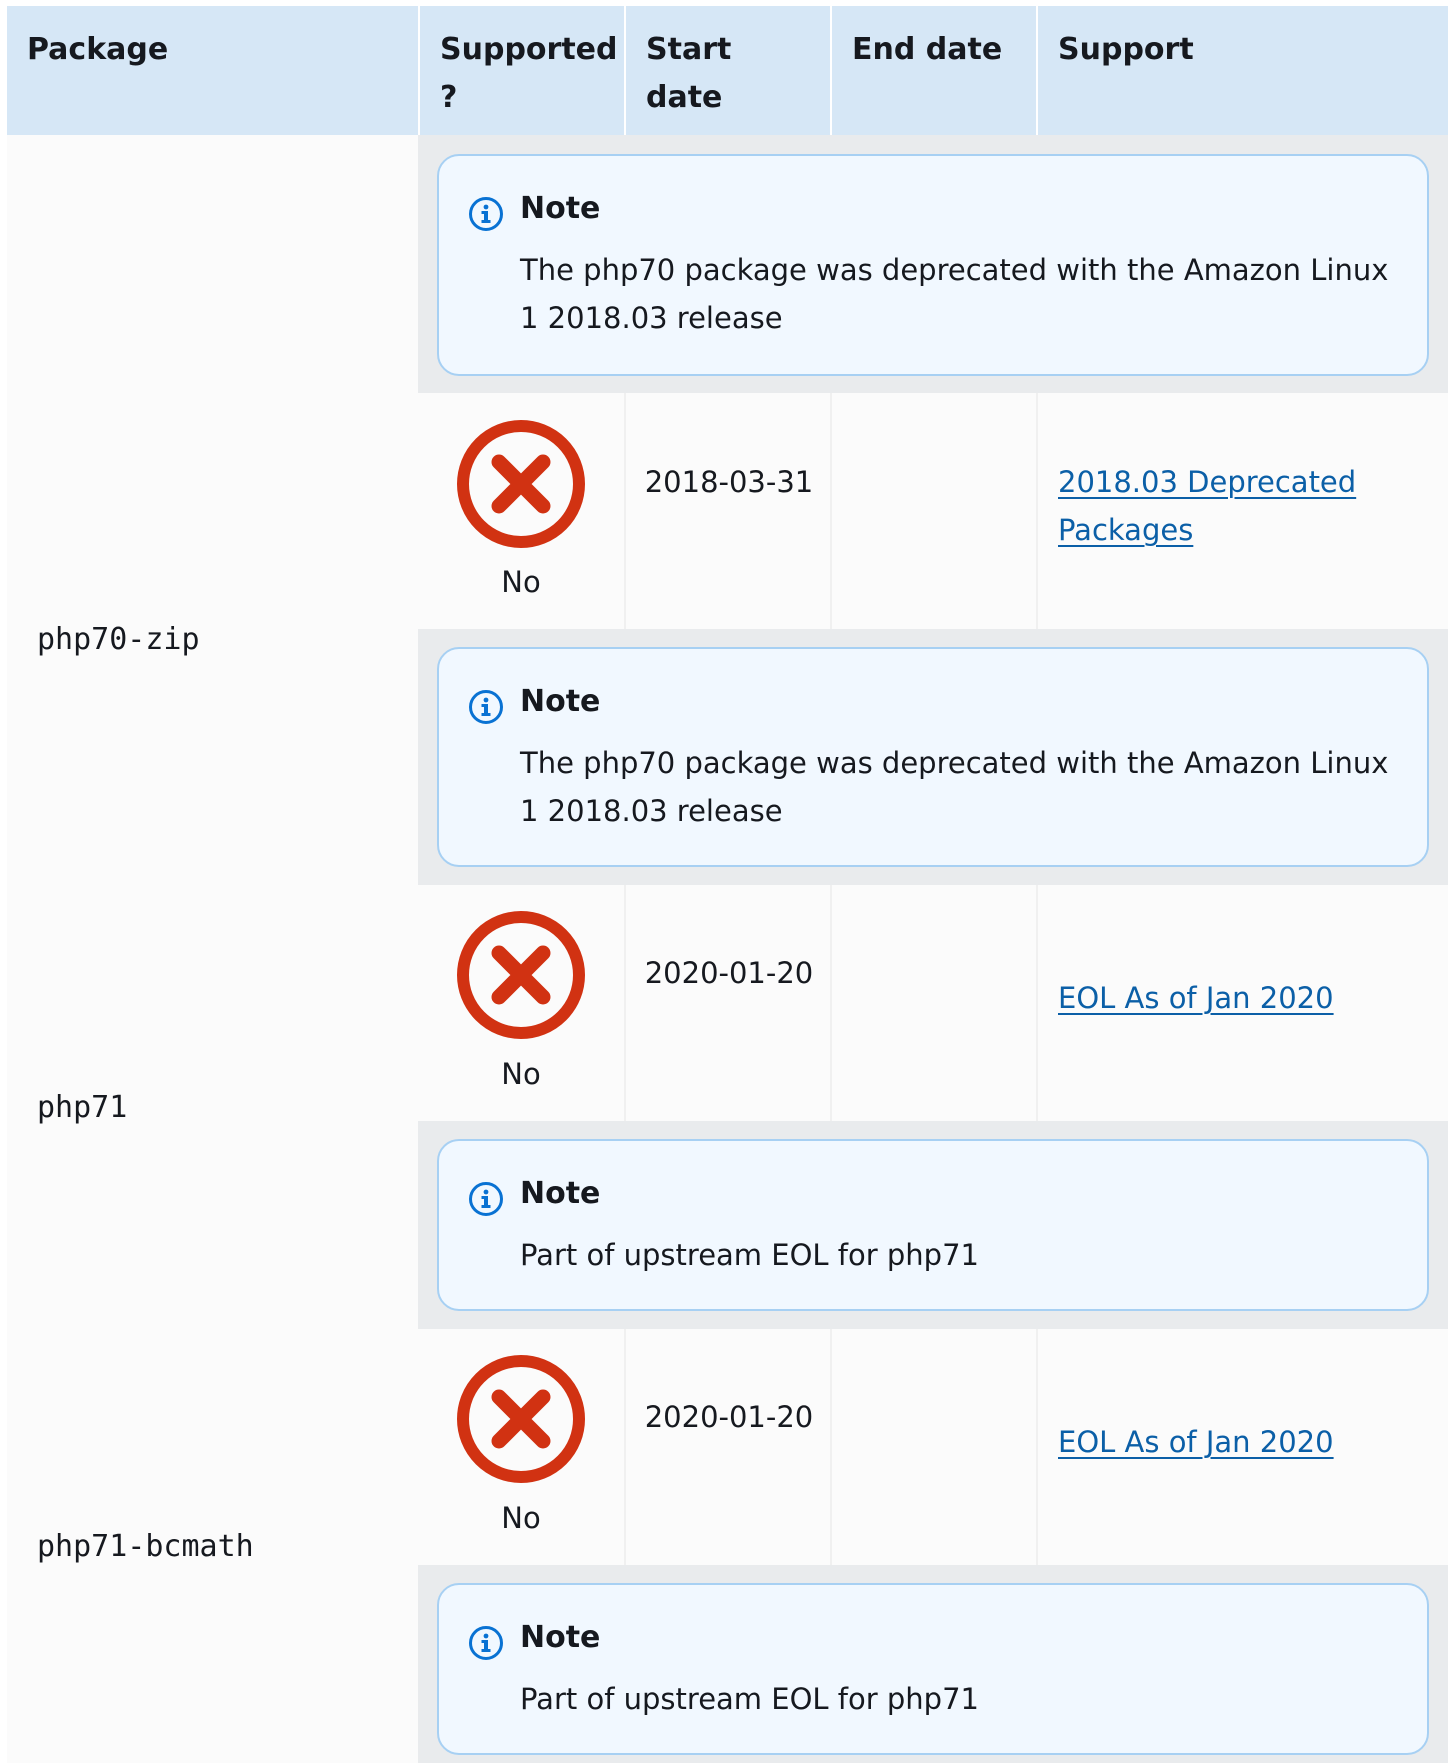 The width and height of the screenshot is (1448, 1763). I want to click on start-date-cell: 2018-03-31, so click(727, 511).